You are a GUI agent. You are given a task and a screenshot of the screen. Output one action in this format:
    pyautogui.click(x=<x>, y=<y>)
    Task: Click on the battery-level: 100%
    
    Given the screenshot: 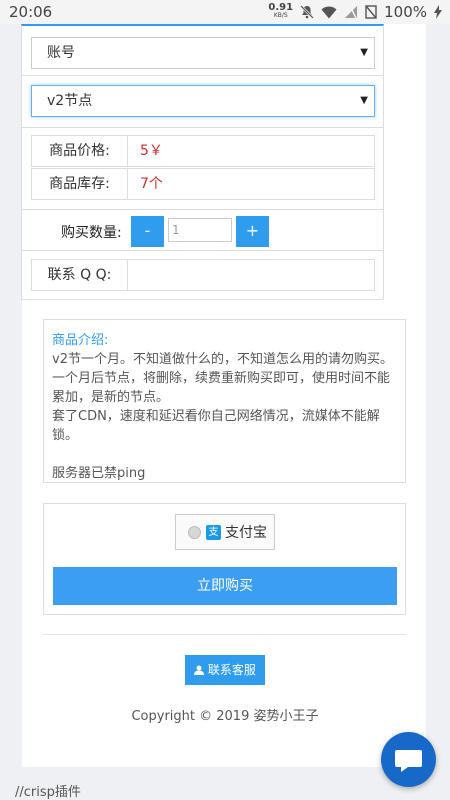 What is the action you would take?
    pyautogui.click(x=405, y=12)
    